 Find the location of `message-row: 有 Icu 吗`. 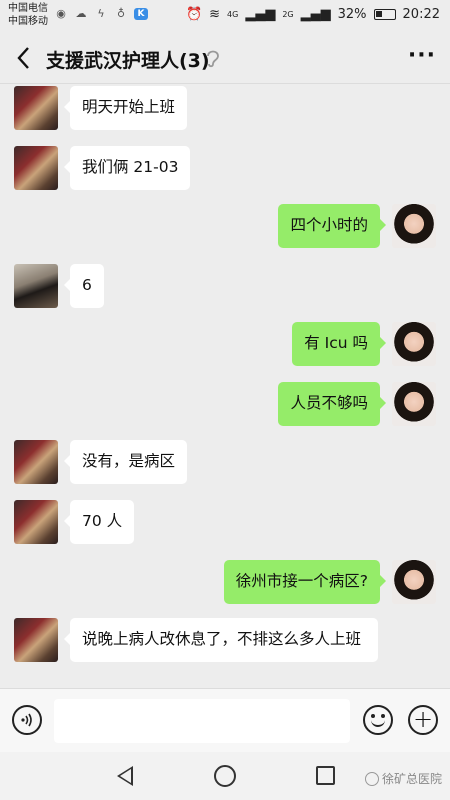

message-row: 有 Icu 吗 is located at coordinates (364, 344).